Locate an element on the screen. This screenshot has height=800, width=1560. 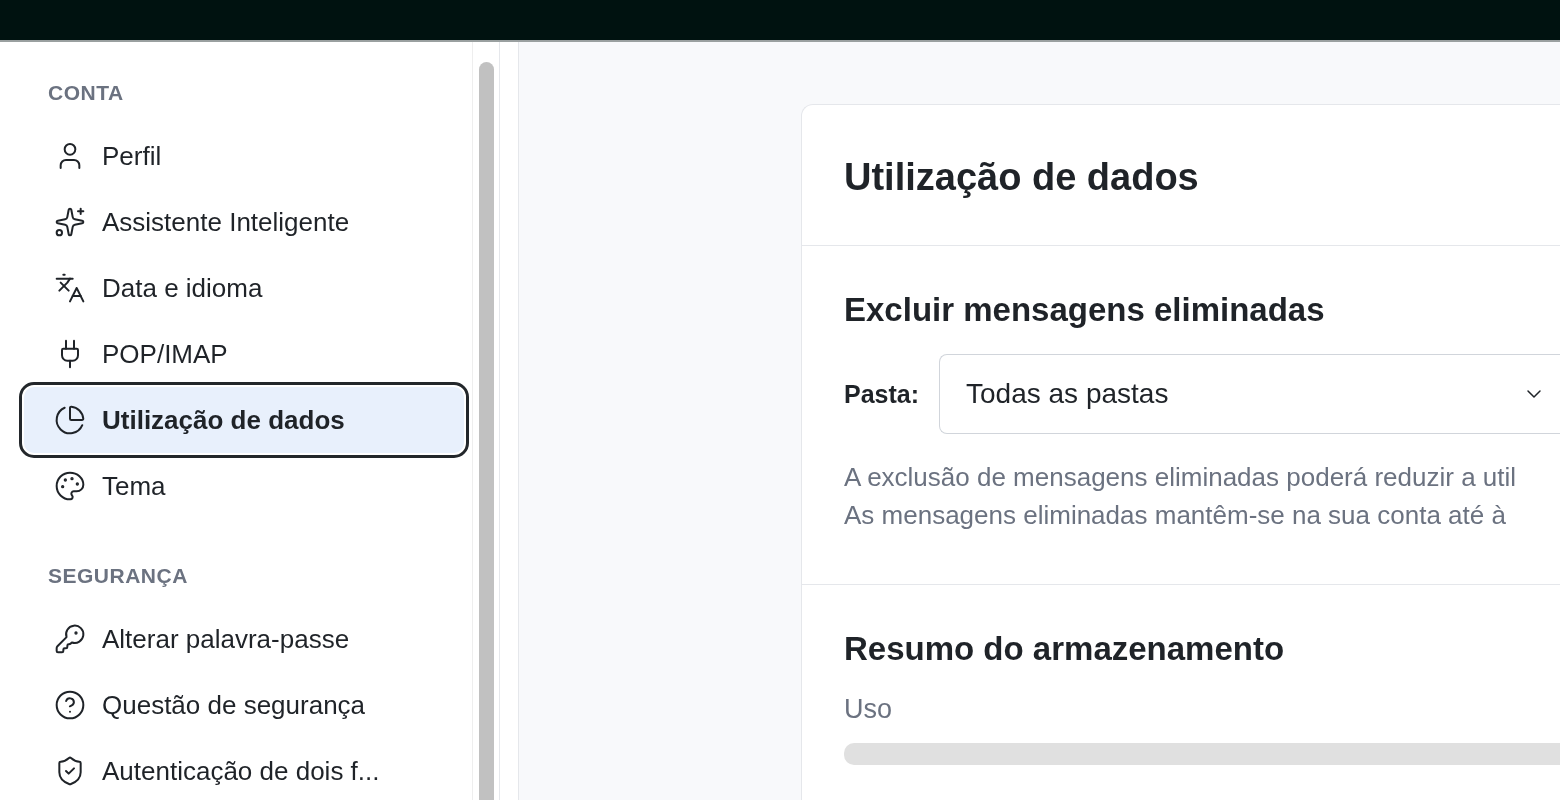
sidebar-item: Perfil is located at coordinates (244, 156).